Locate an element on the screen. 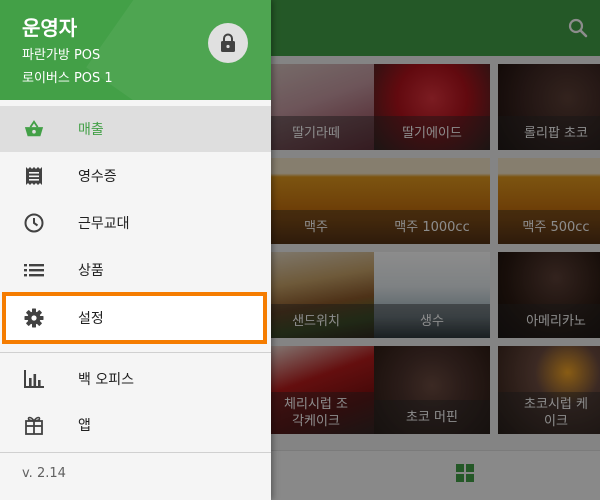 This screenshot has width=600, height=500. menu-item-sales: 매출 is located at coordinates (135, 129).